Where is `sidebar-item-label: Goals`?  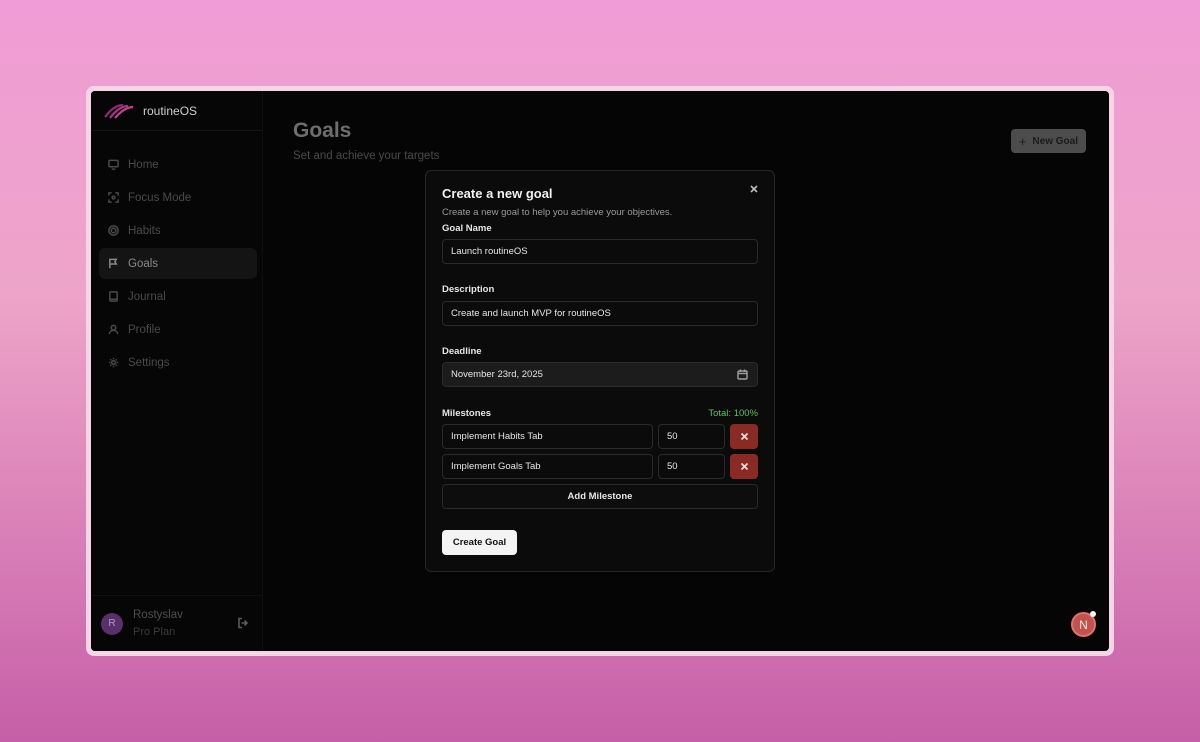 sidebar-item-label: Goals is located at coordinates (143, 263).